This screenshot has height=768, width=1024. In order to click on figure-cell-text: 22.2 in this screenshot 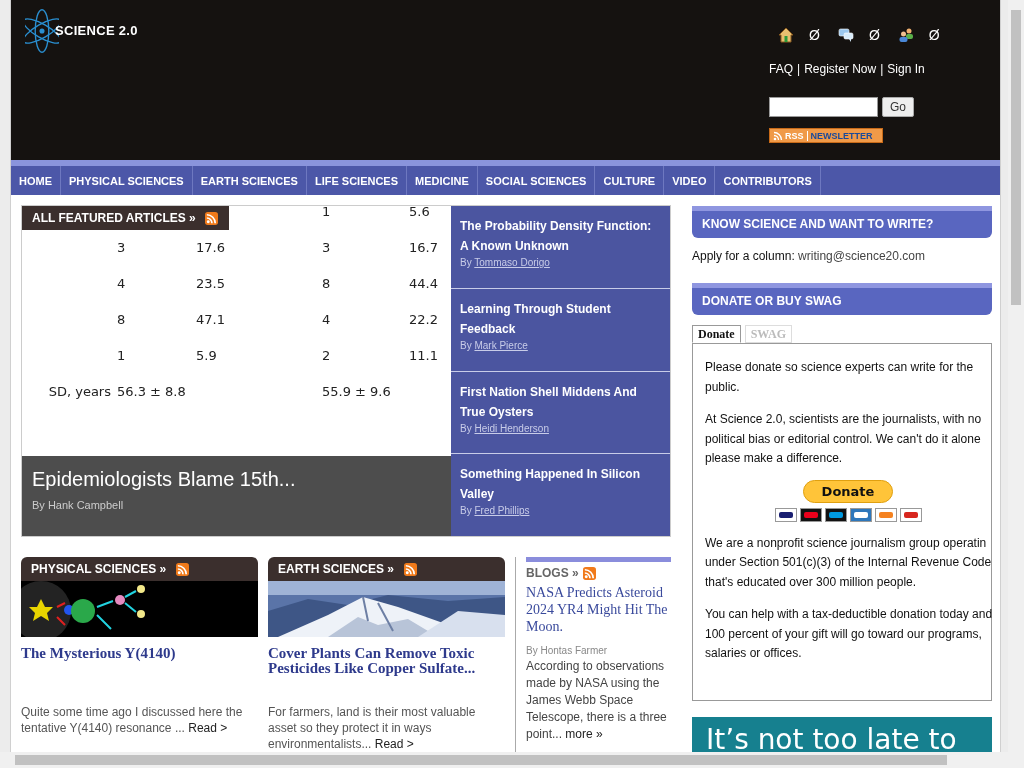, I will do `click(423, 319)`.